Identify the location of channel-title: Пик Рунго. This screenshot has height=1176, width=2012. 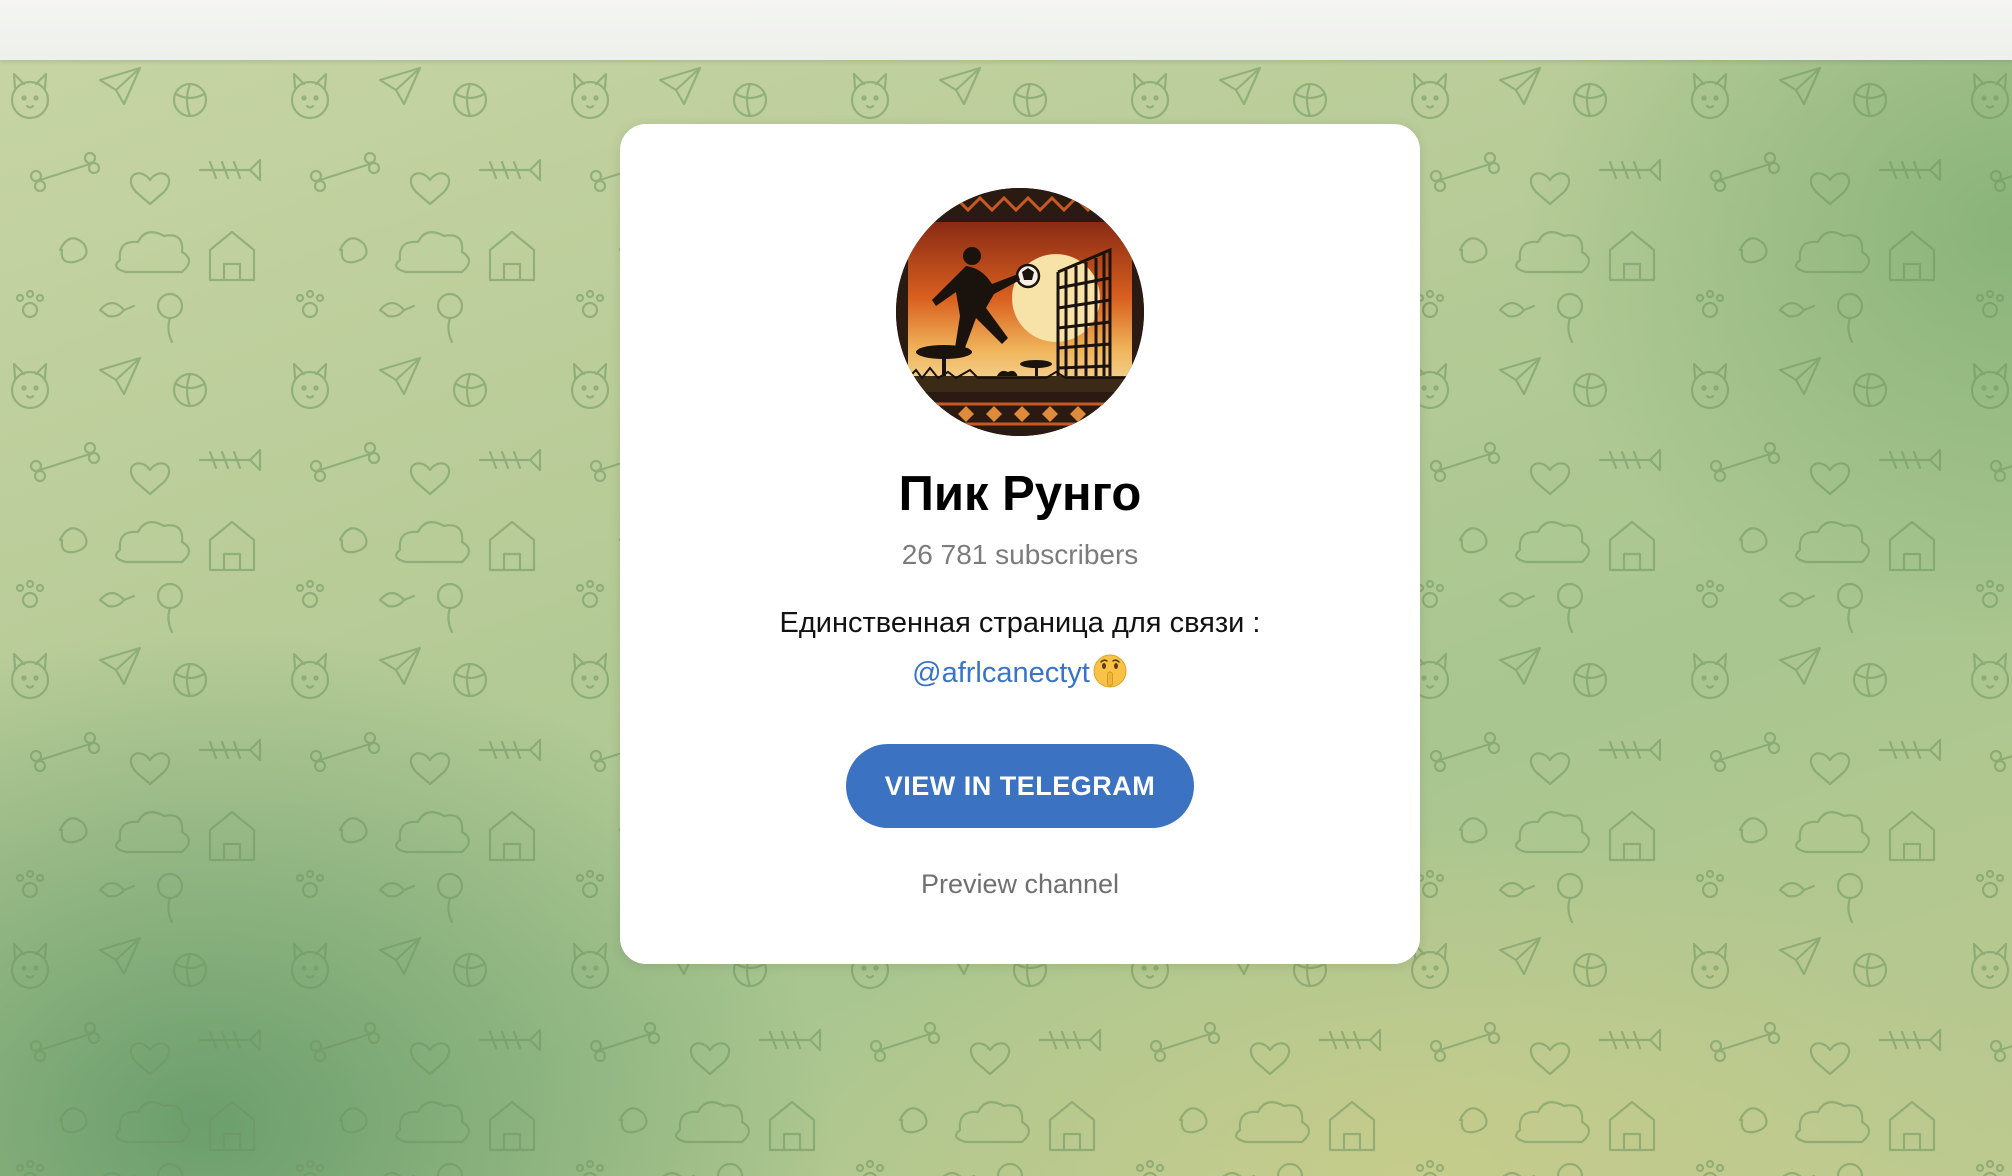
(1020, 494).